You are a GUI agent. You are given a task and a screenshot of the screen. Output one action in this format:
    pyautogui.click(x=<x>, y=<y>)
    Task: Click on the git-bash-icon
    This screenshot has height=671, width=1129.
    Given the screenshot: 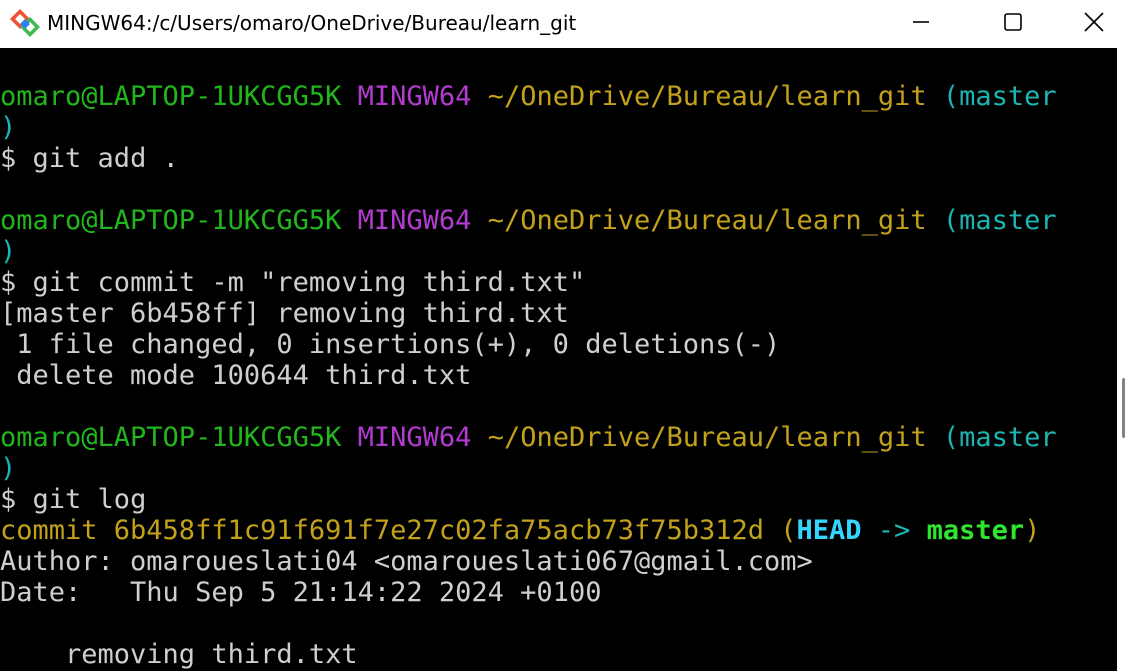 What is the action you would take?
    pyautogui.click(x=25, y=23)
    